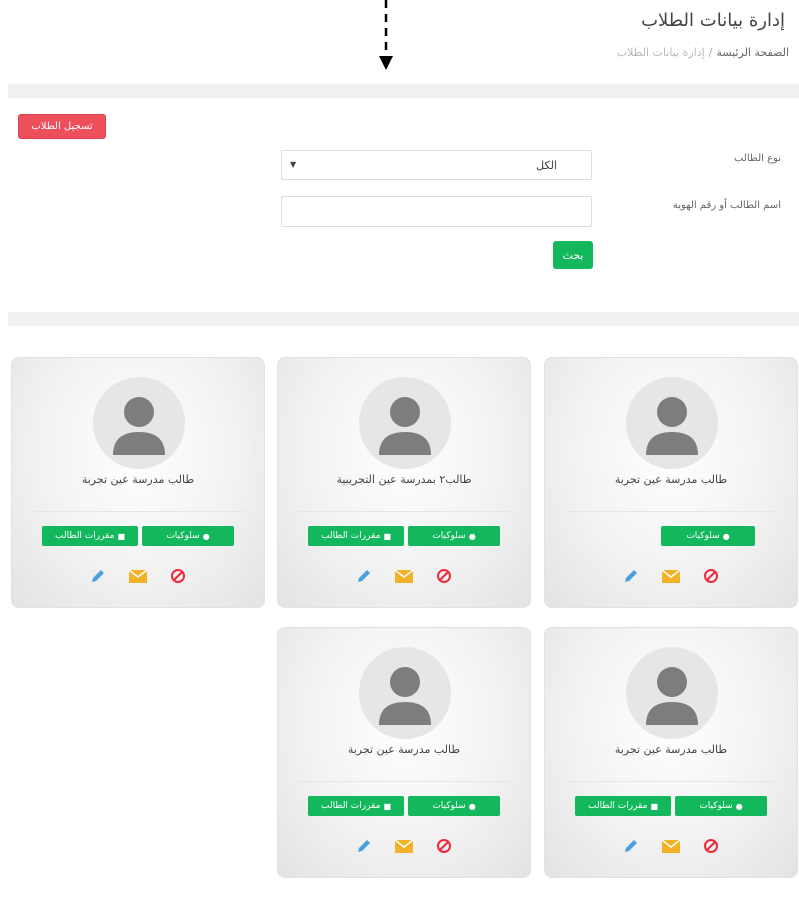  I want to click on student-name-label: اسم الطالب أو رقم الهوية, so click(726, 205).